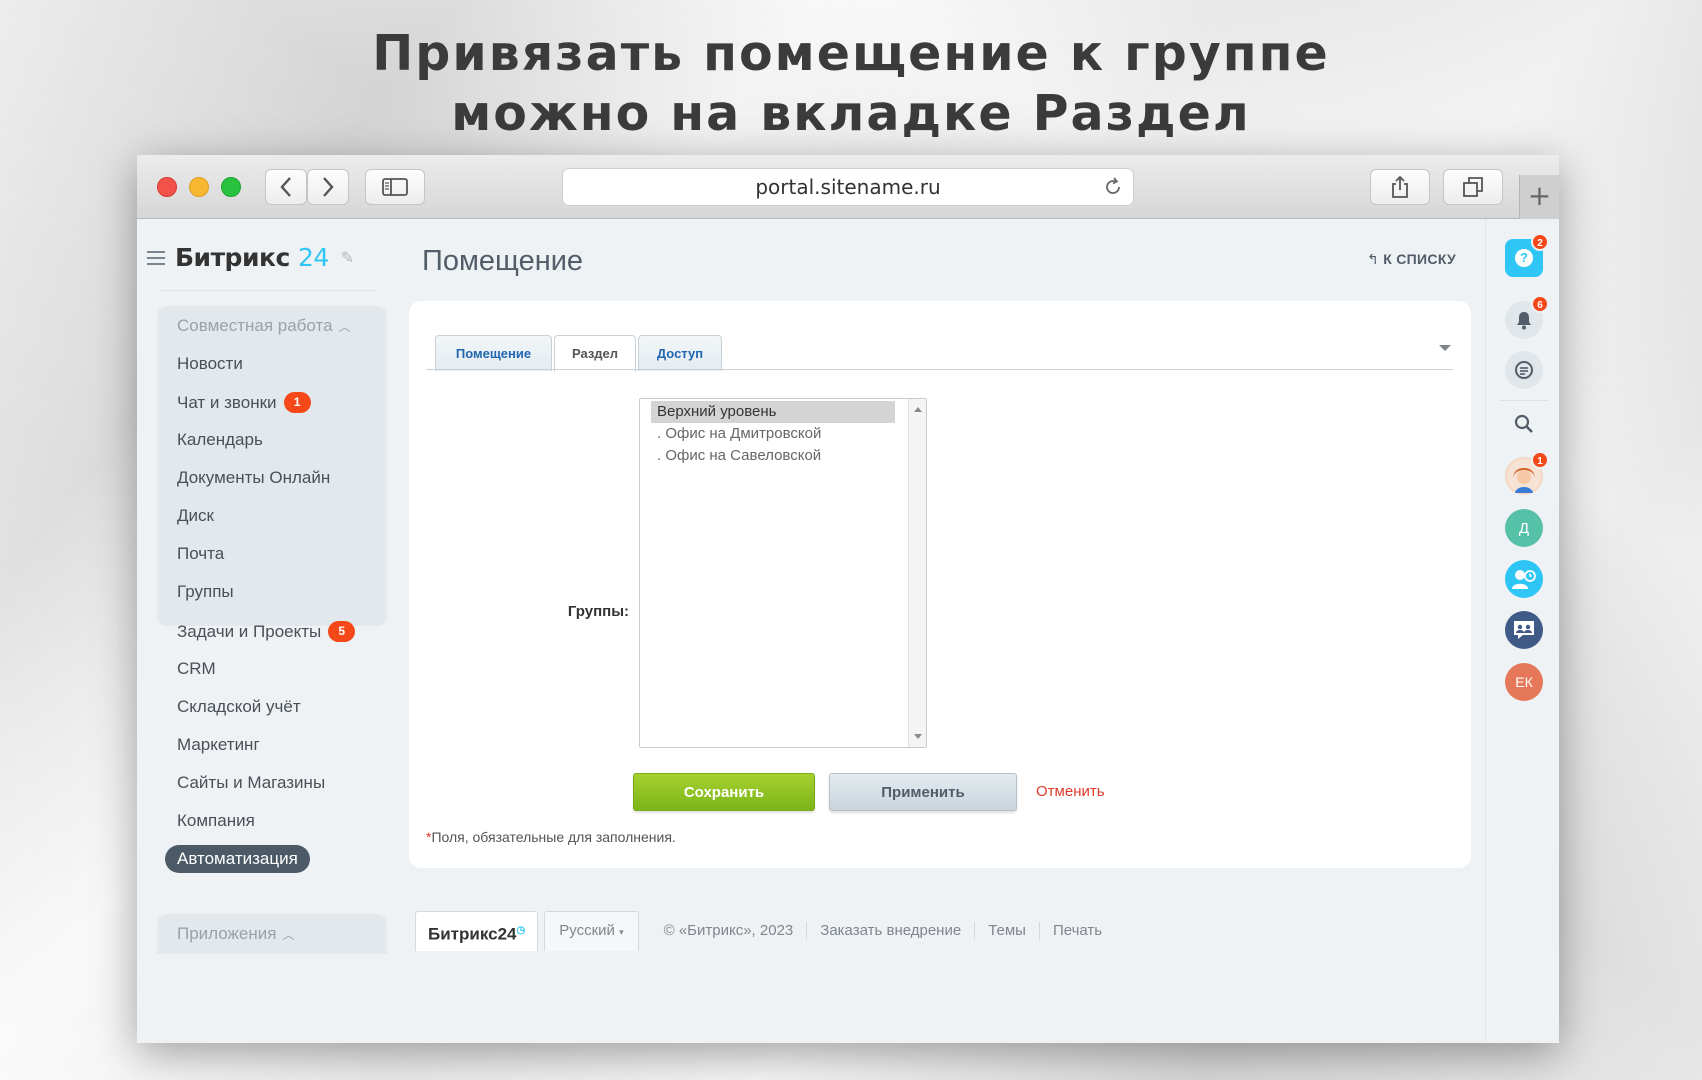 The image size is (1702, 1080). I want to click on back-to-list-link: ↰ К СПИСКУ, so click(1411, 259).